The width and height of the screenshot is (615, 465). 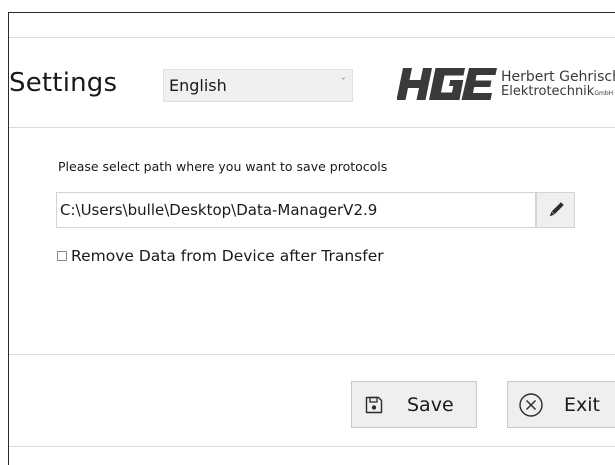 I want to click on edit-path-button, so click(x=555, y=210).